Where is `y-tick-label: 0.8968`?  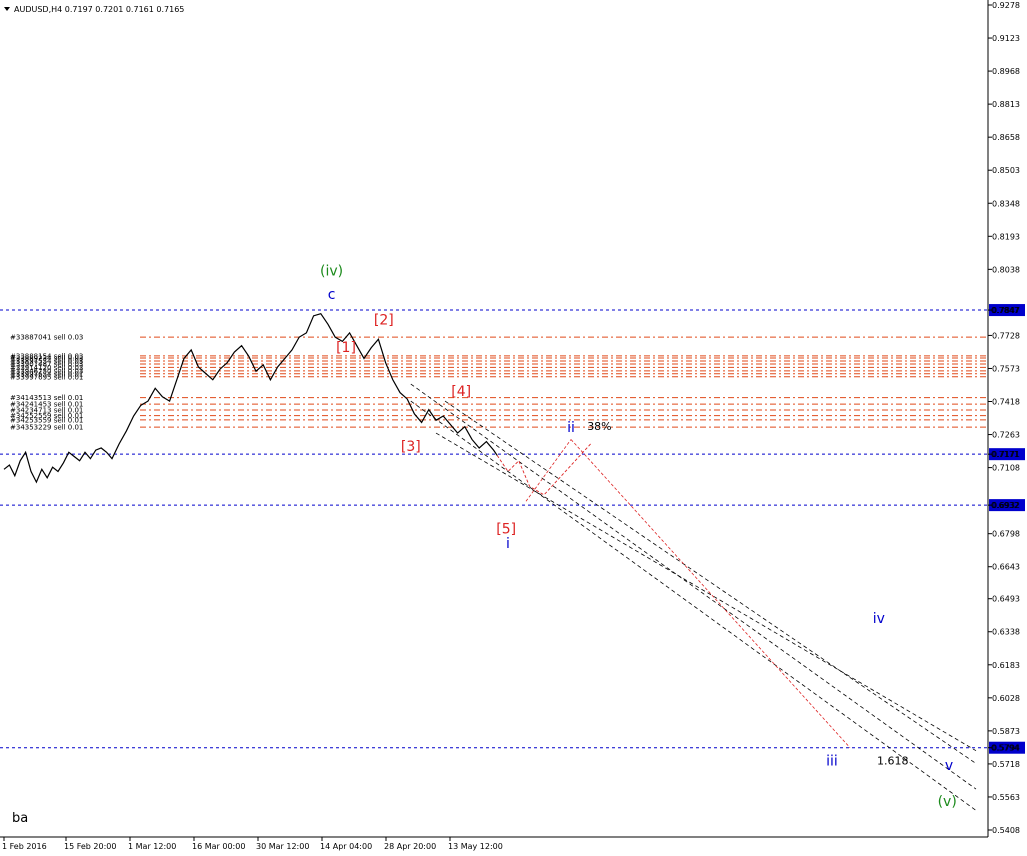
y-tick-label: 0.8968 is located at coordinates (1006, 71).